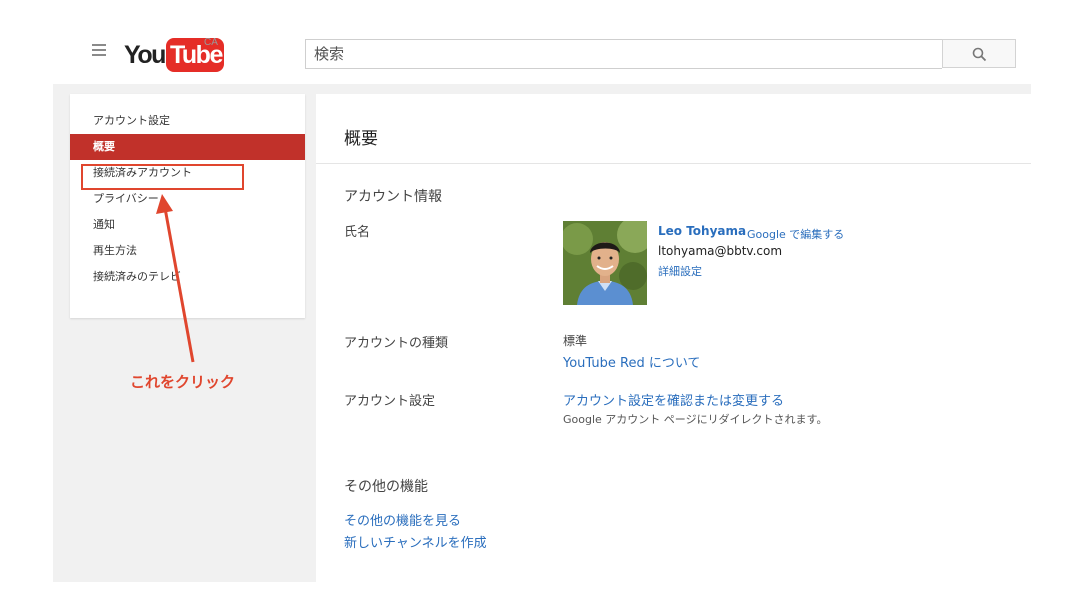  I want to click on account-type-label: アカウントの種類, so click(396, 343).